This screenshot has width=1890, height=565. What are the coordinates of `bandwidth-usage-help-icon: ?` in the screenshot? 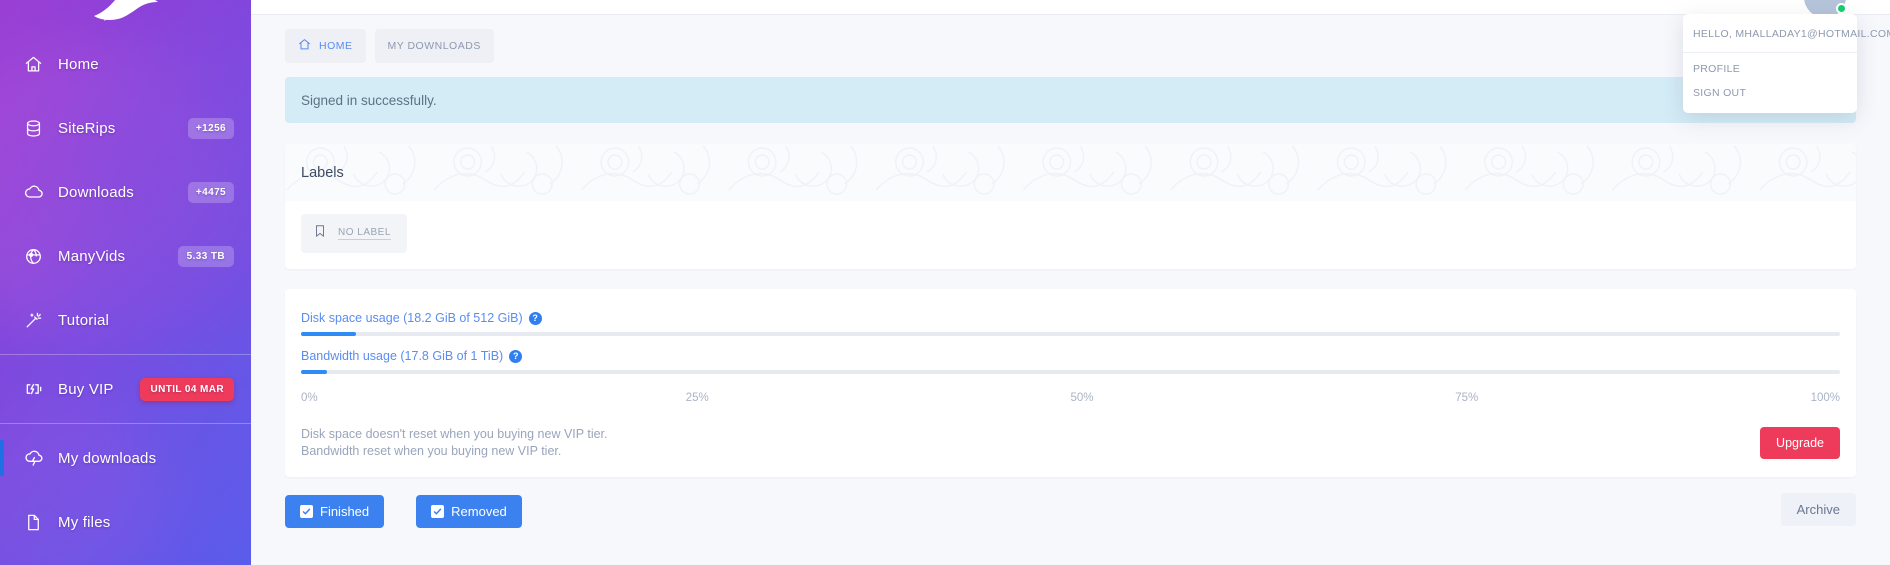 It's located at (516, 356).